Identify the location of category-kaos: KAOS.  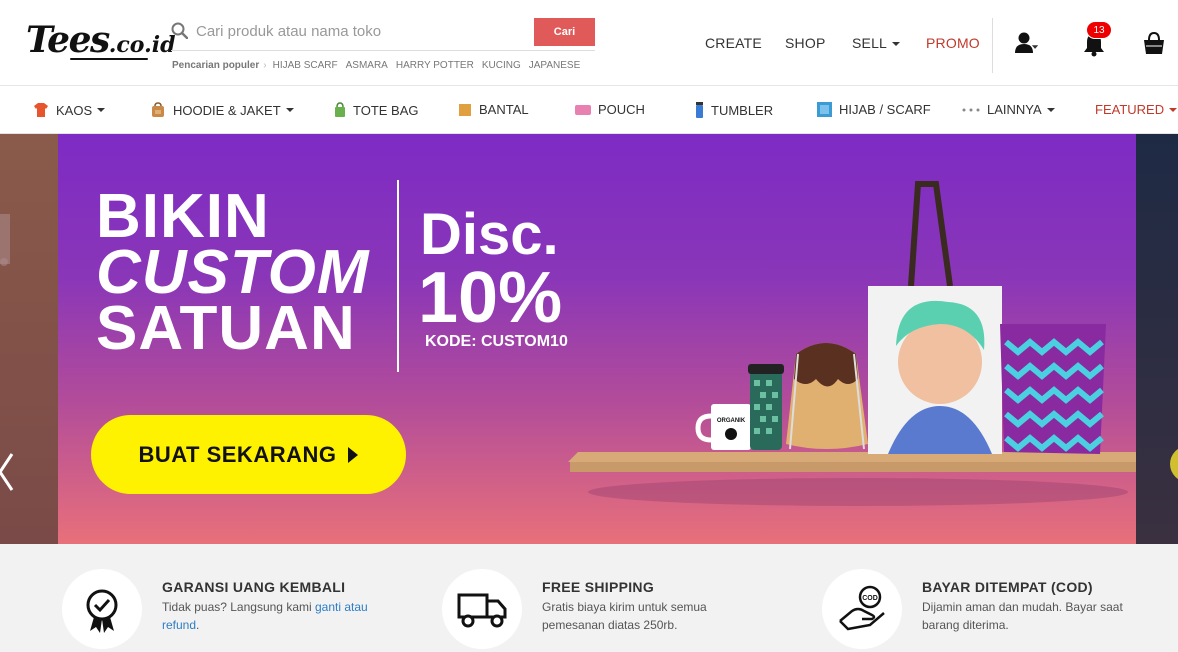
(69, 110).